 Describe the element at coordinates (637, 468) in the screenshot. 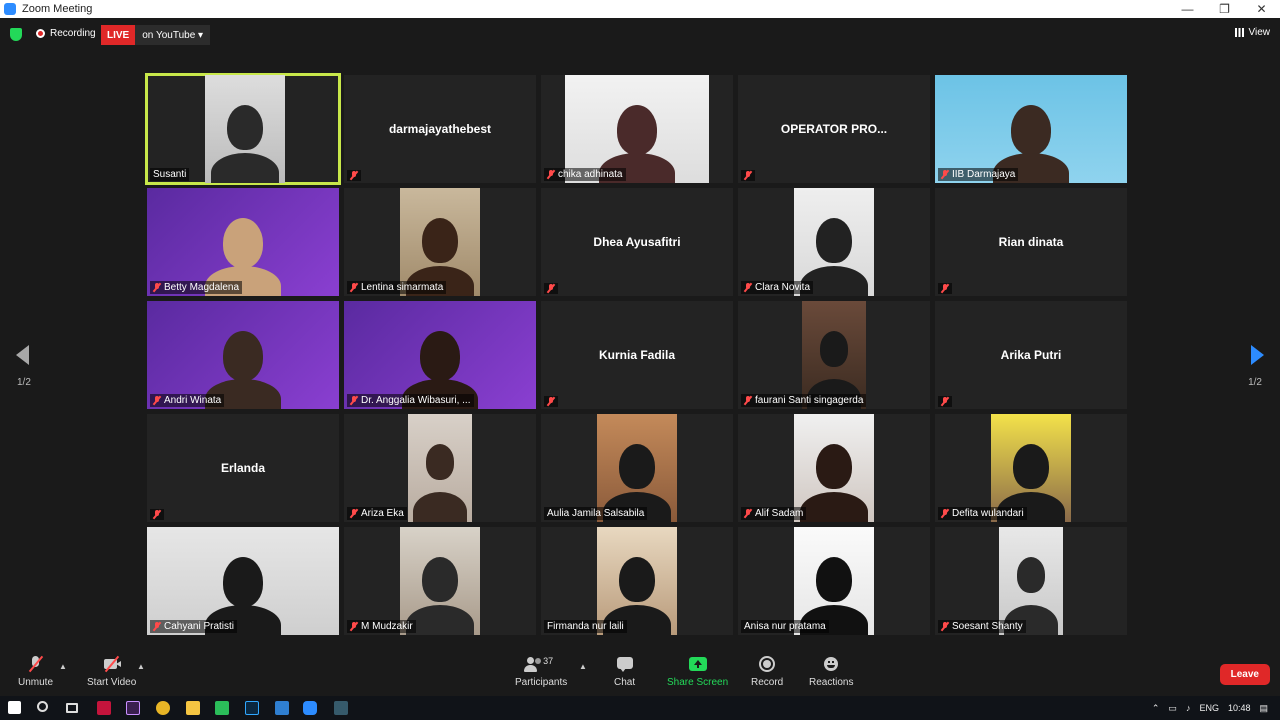

I see `participant-tile: Aulia Jamila Salsabila` at that location.